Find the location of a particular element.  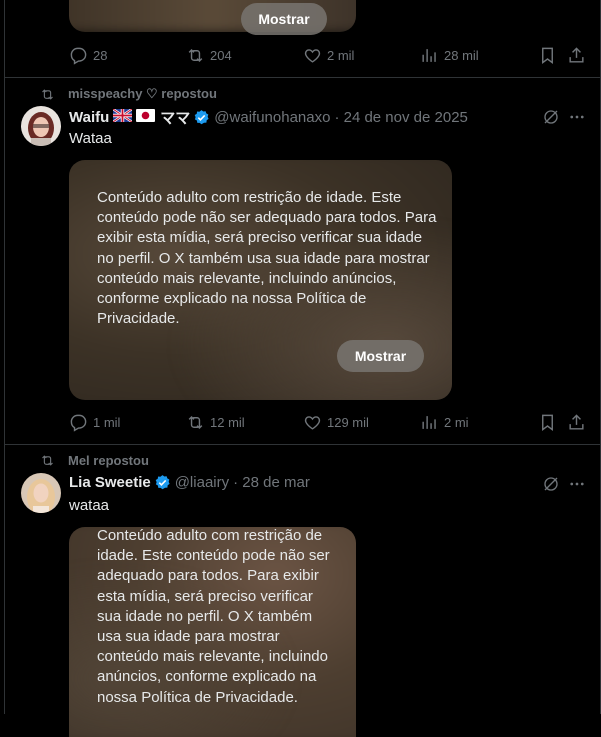

tweet0-reply-count: 28 is located at coordinates (100, 55).